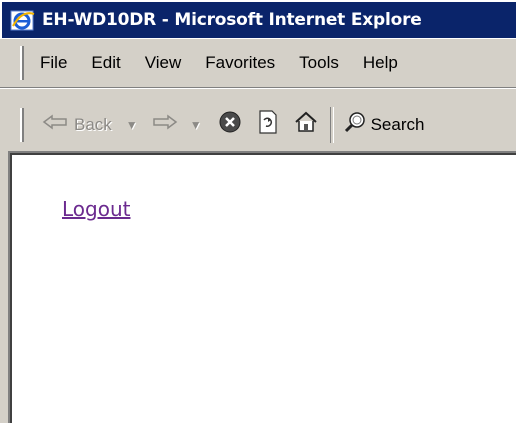 This screenshot has width=516, height=423. I want to click on menu-bar: File Edit View Favorites Tools Help, so click(258, 63).